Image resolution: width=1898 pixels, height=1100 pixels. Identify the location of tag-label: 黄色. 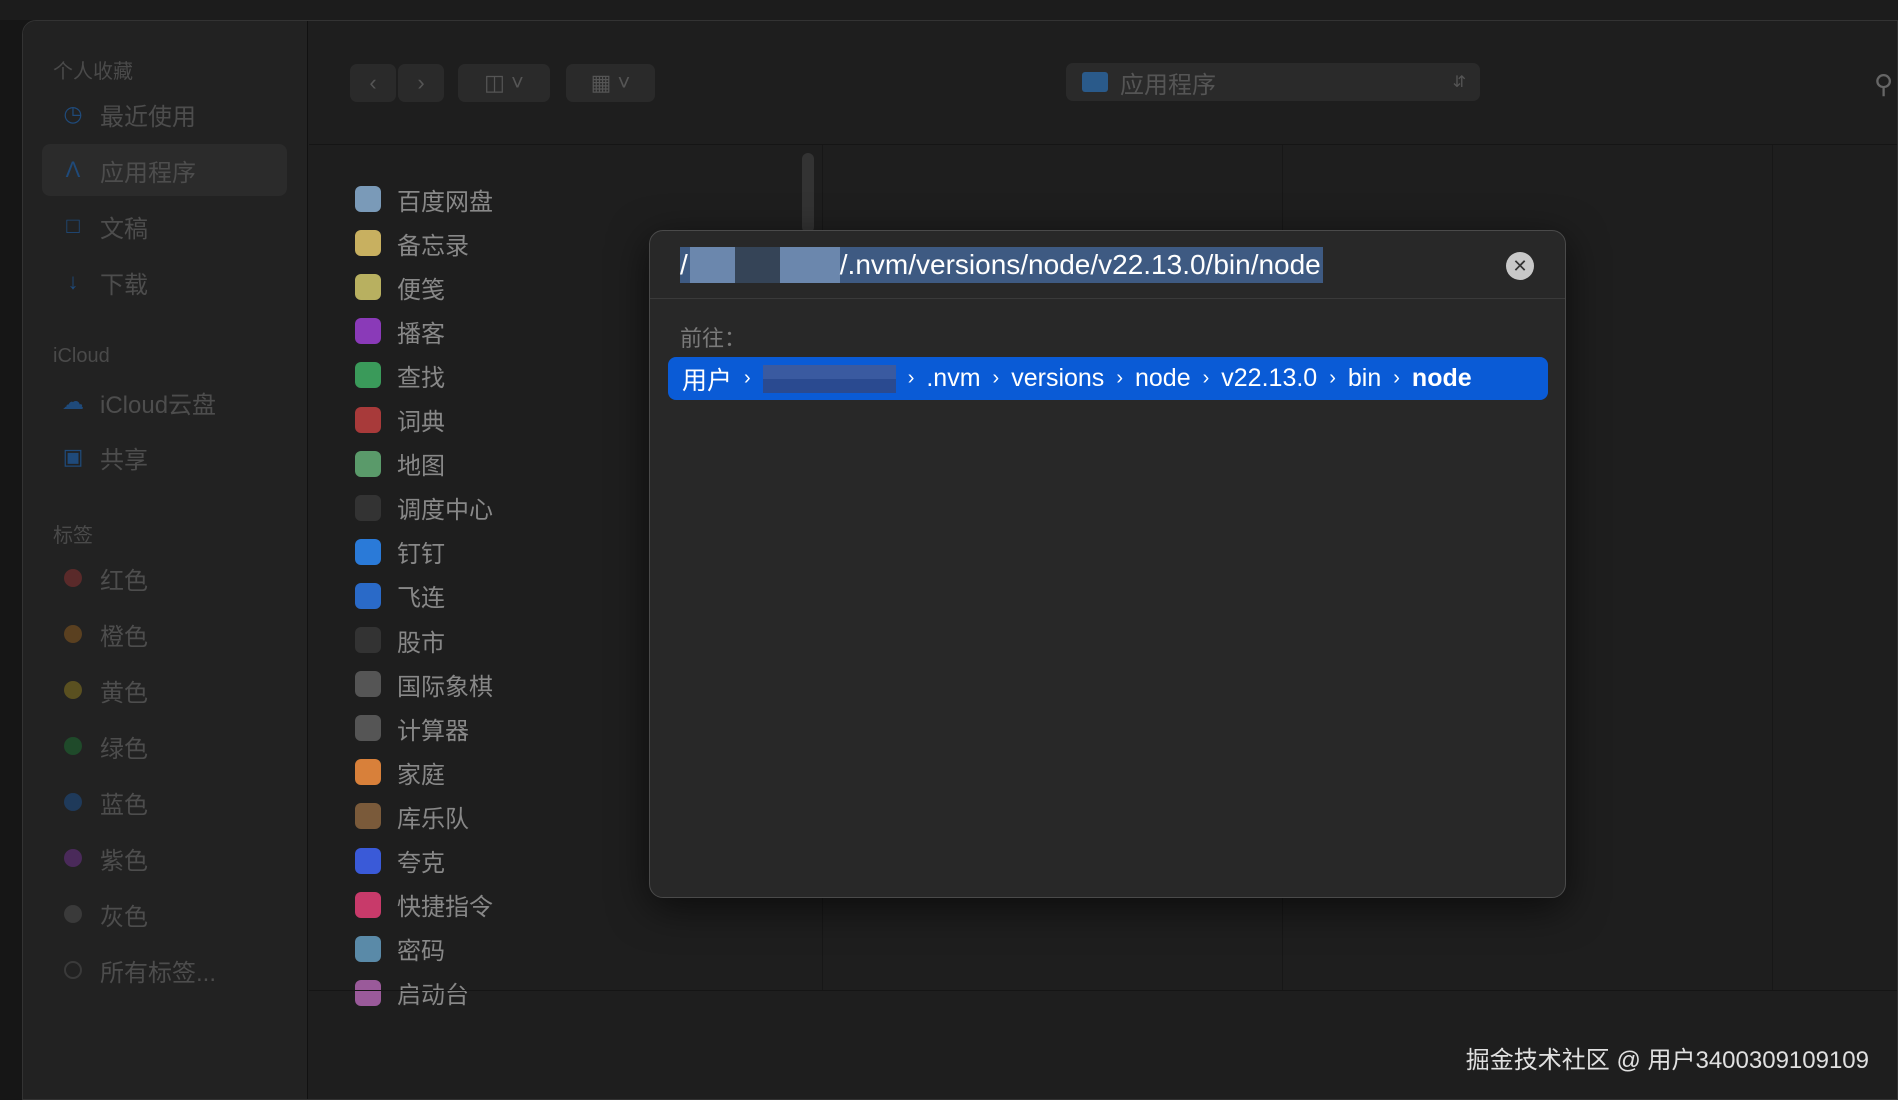
(124, 693).